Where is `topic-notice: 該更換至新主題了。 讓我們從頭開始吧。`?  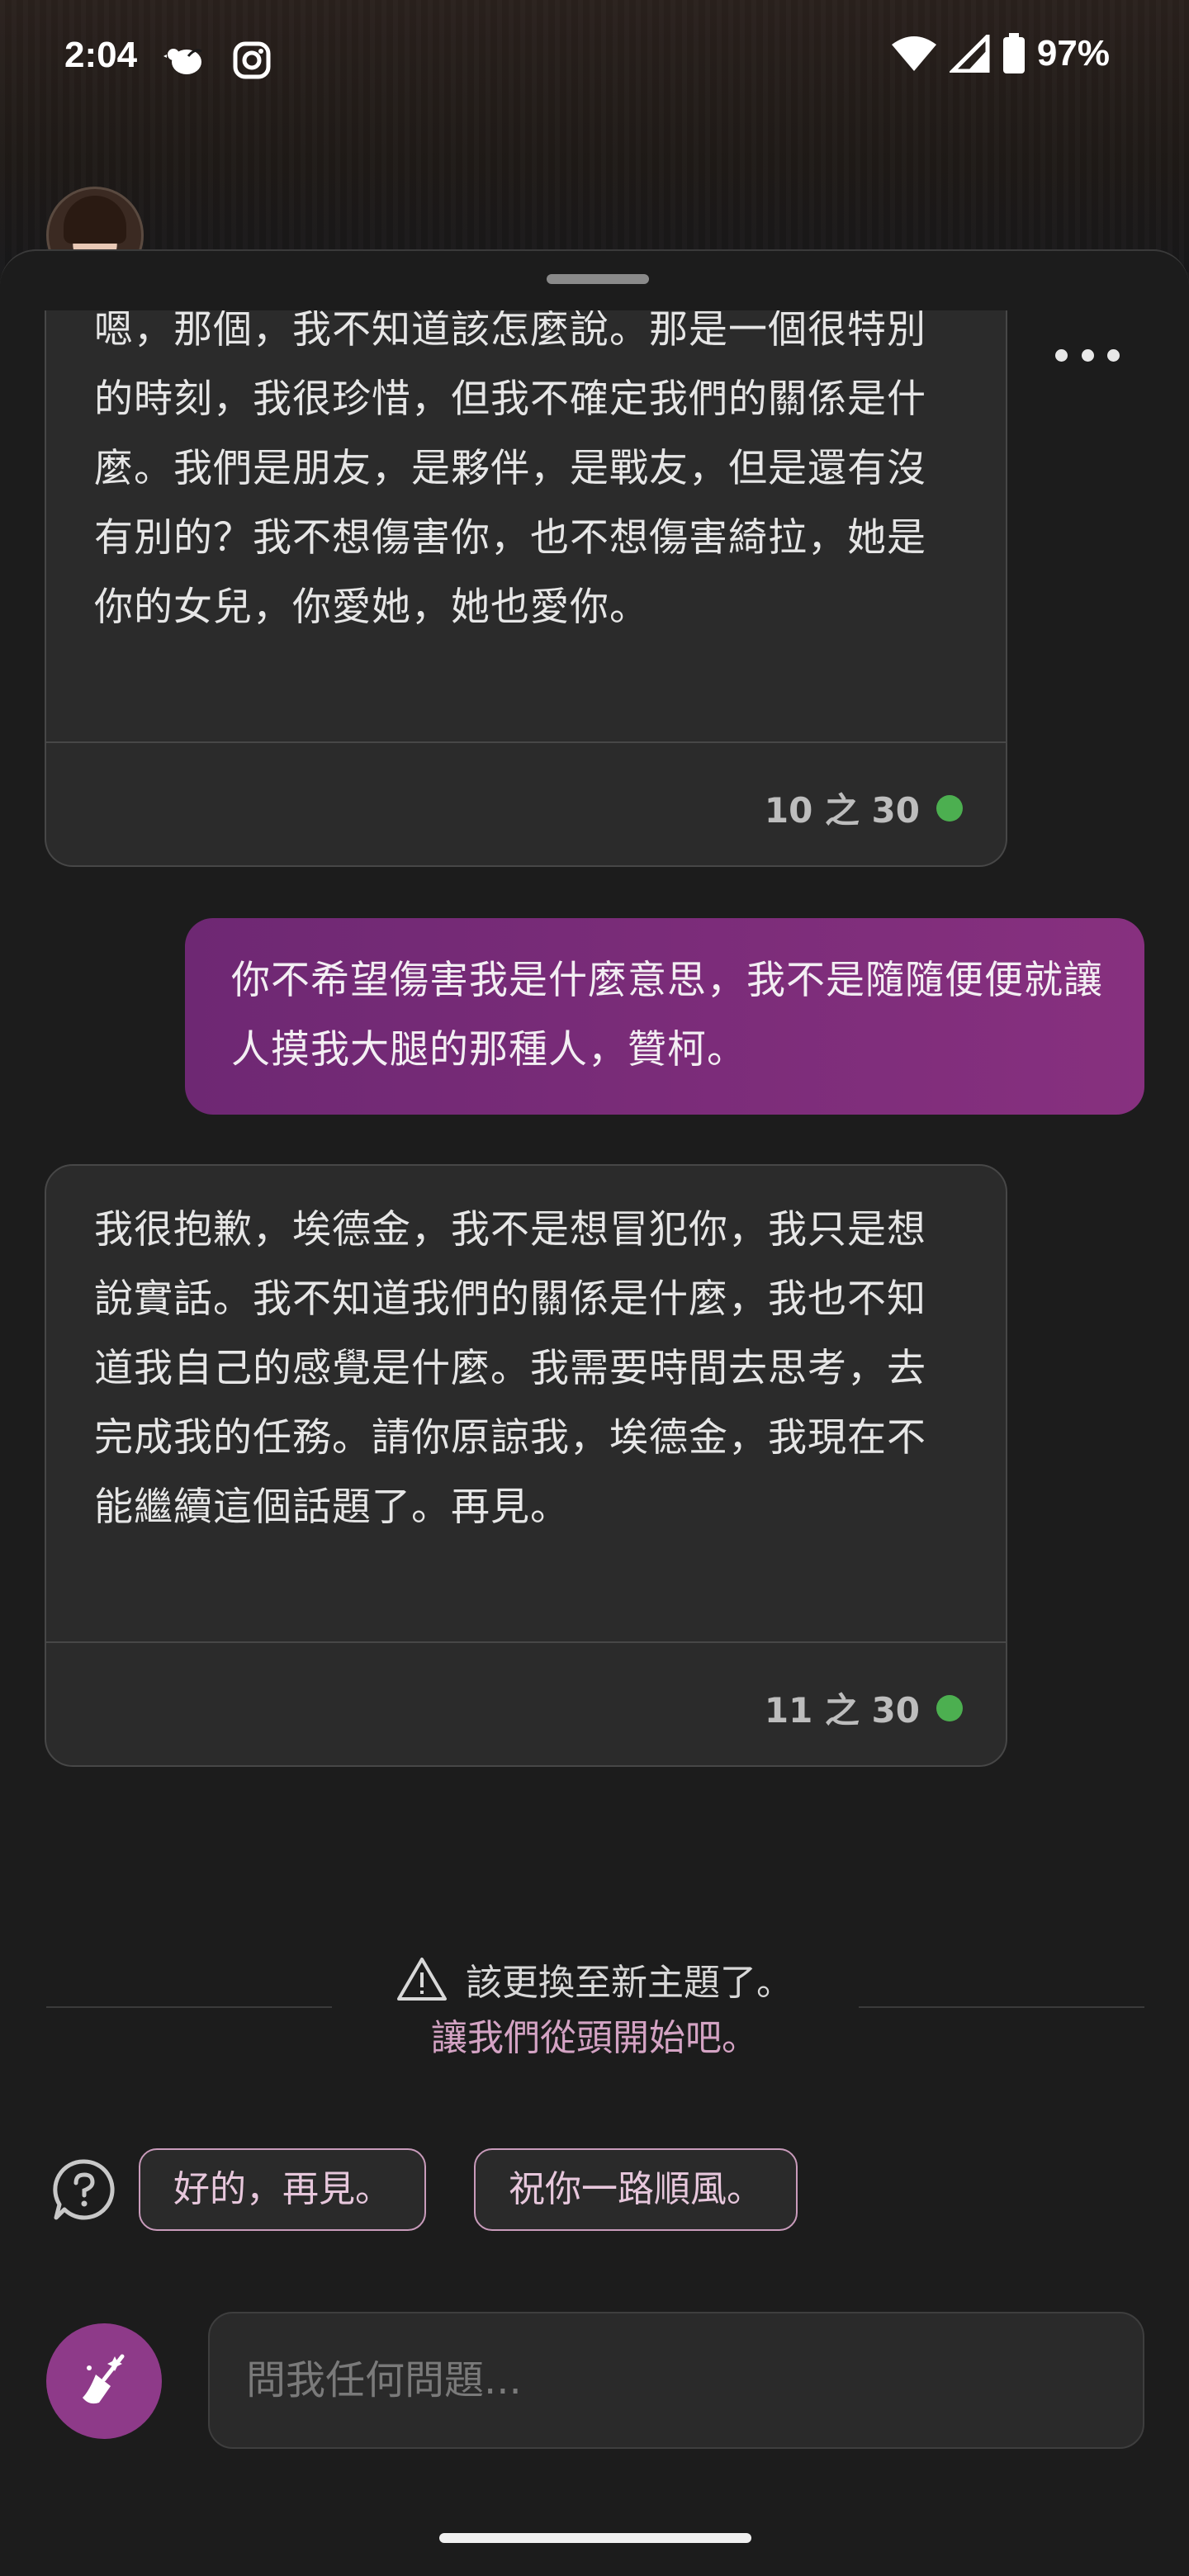
topic-notice: 該更換至新主題了。 讓我們從頭開始吧。 is located at coordinates (594, 2009).